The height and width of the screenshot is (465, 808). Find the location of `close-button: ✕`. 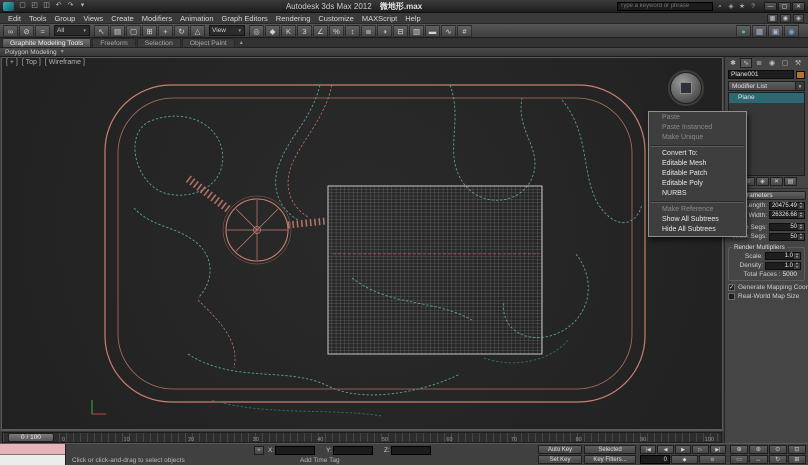

close-button: ✕ is located at coordinates (798, 6).